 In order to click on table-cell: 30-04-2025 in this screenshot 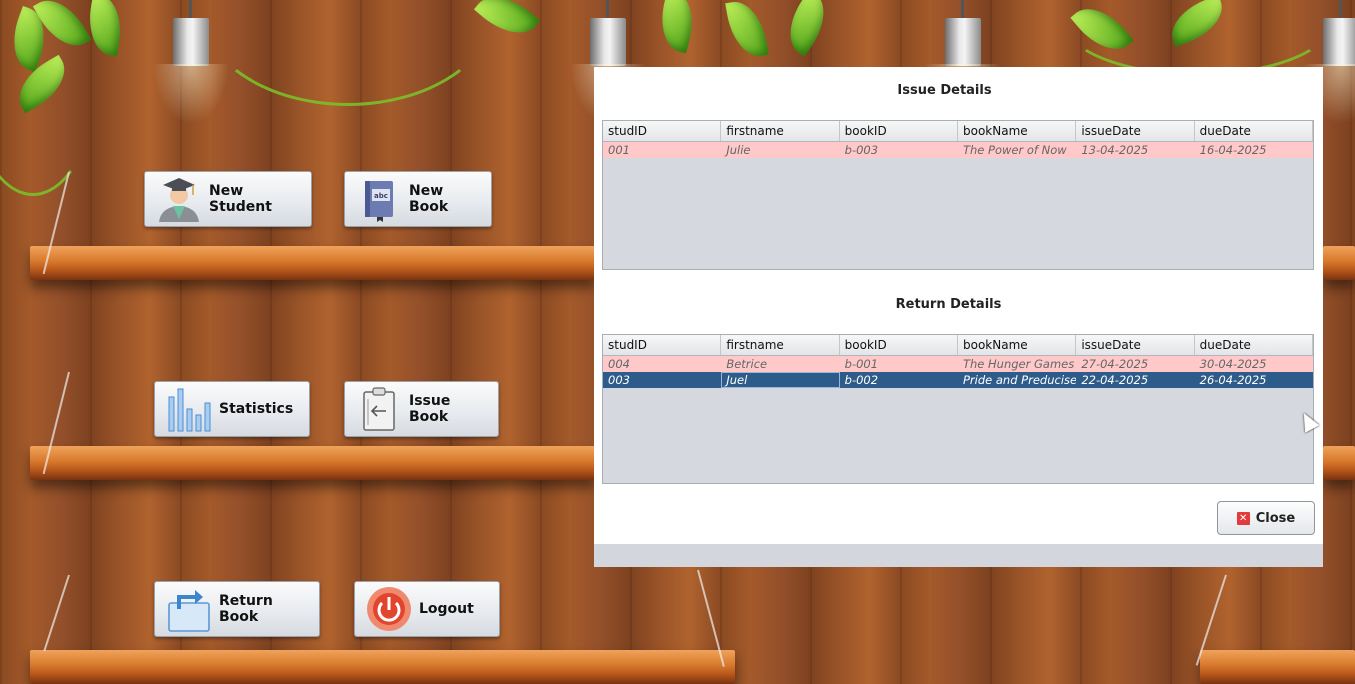, I will do `click(1254, 364)`.